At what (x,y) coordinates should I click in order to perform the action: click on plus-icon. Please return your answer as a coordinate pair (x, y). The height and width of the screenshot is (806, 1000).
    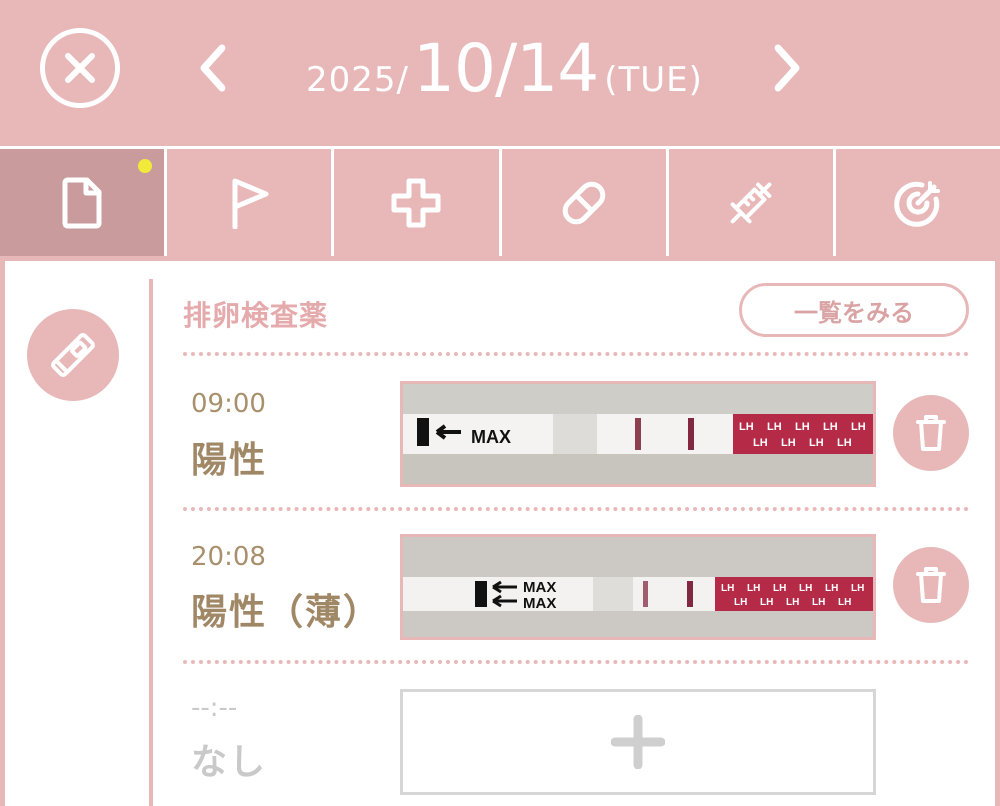
    Looking at the image, I should click on (638, 742).